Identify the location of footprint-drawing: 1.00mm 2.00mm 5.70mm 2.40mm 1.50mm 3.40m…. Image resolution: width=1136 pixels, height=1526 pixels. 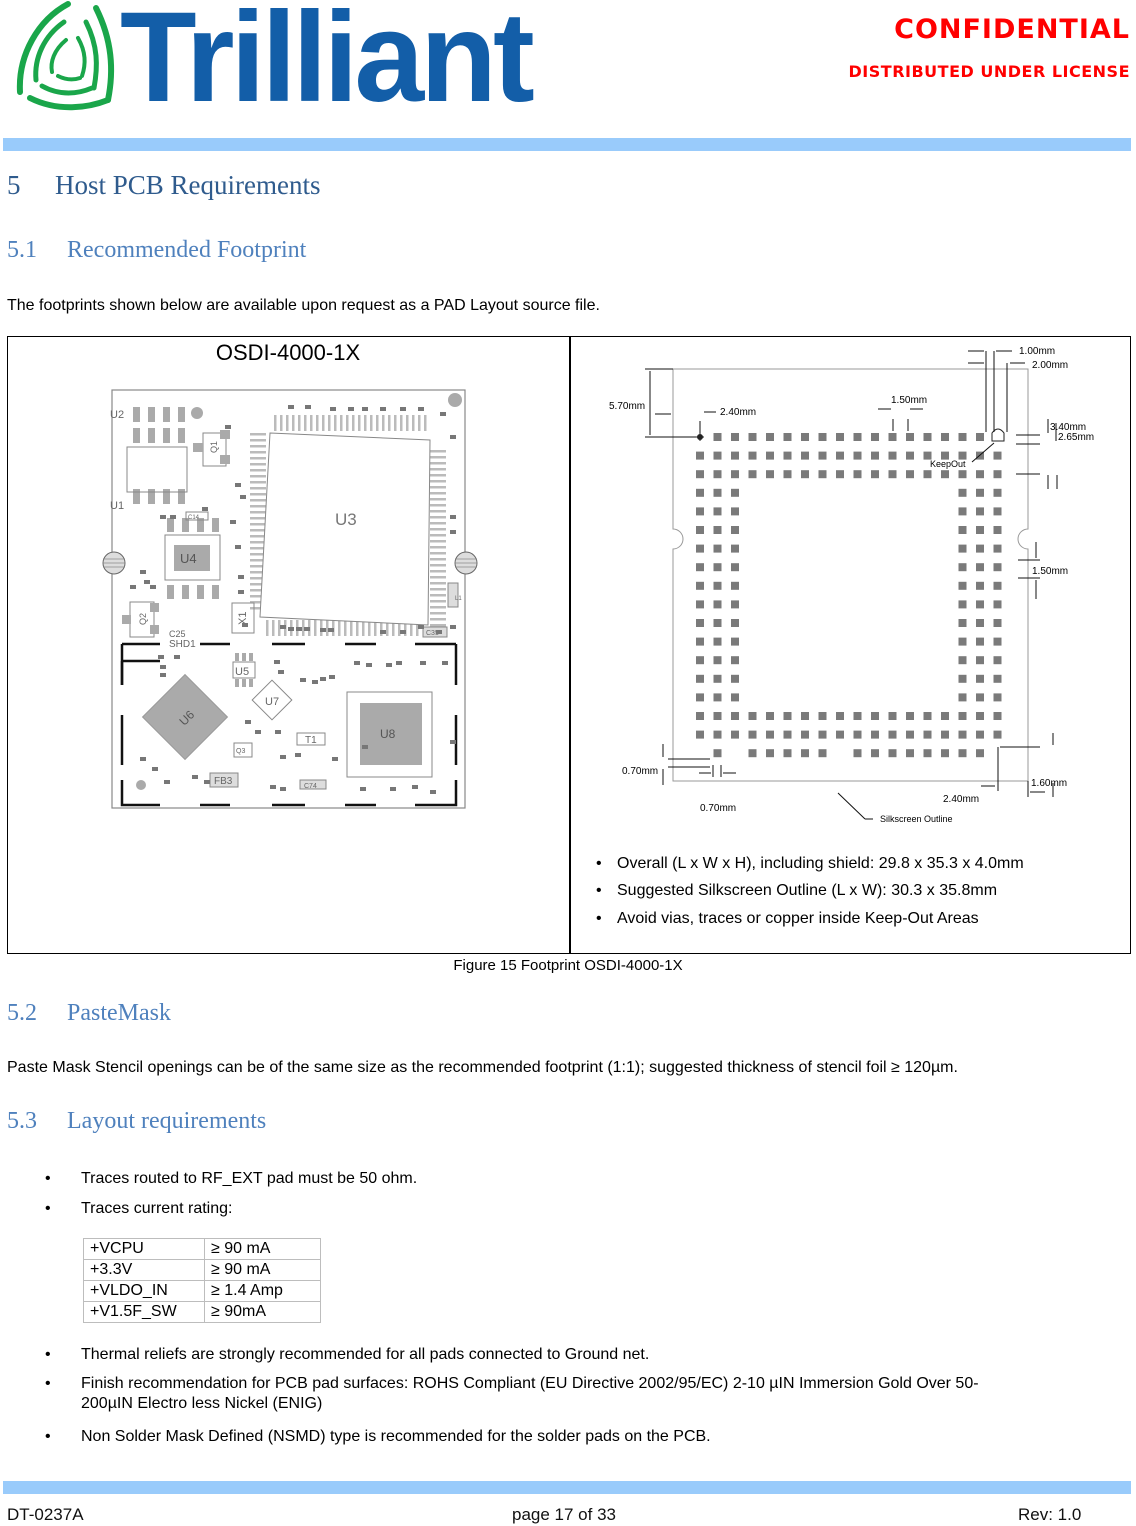
(851, 585).